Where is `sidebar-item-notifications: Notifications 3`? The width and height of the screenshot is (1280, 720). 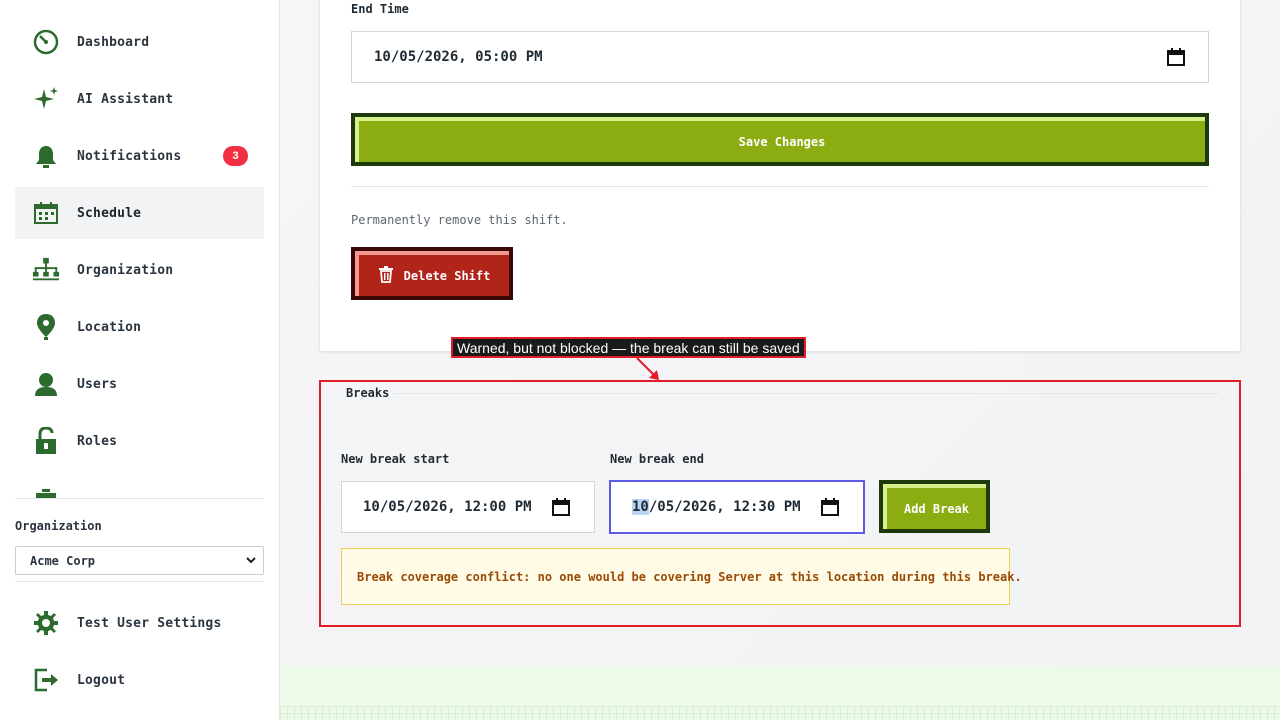
sidebar-item-notifications: Notifications 3 is located at coordinates (139, 156).